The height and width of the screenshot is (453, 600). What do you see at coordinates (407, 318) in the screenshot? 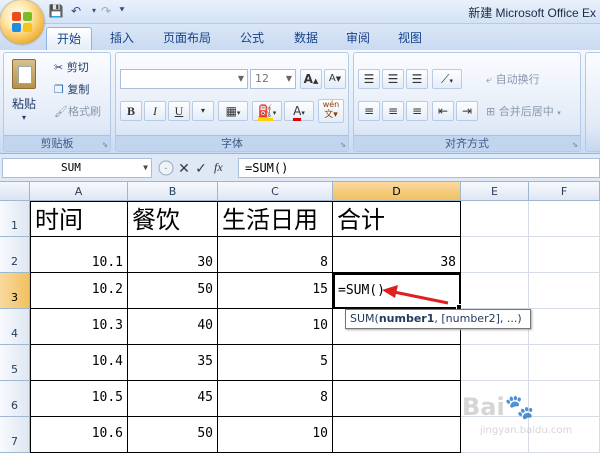
I see `tooltip-current-arg: number1` at bounding box center [407, 318].